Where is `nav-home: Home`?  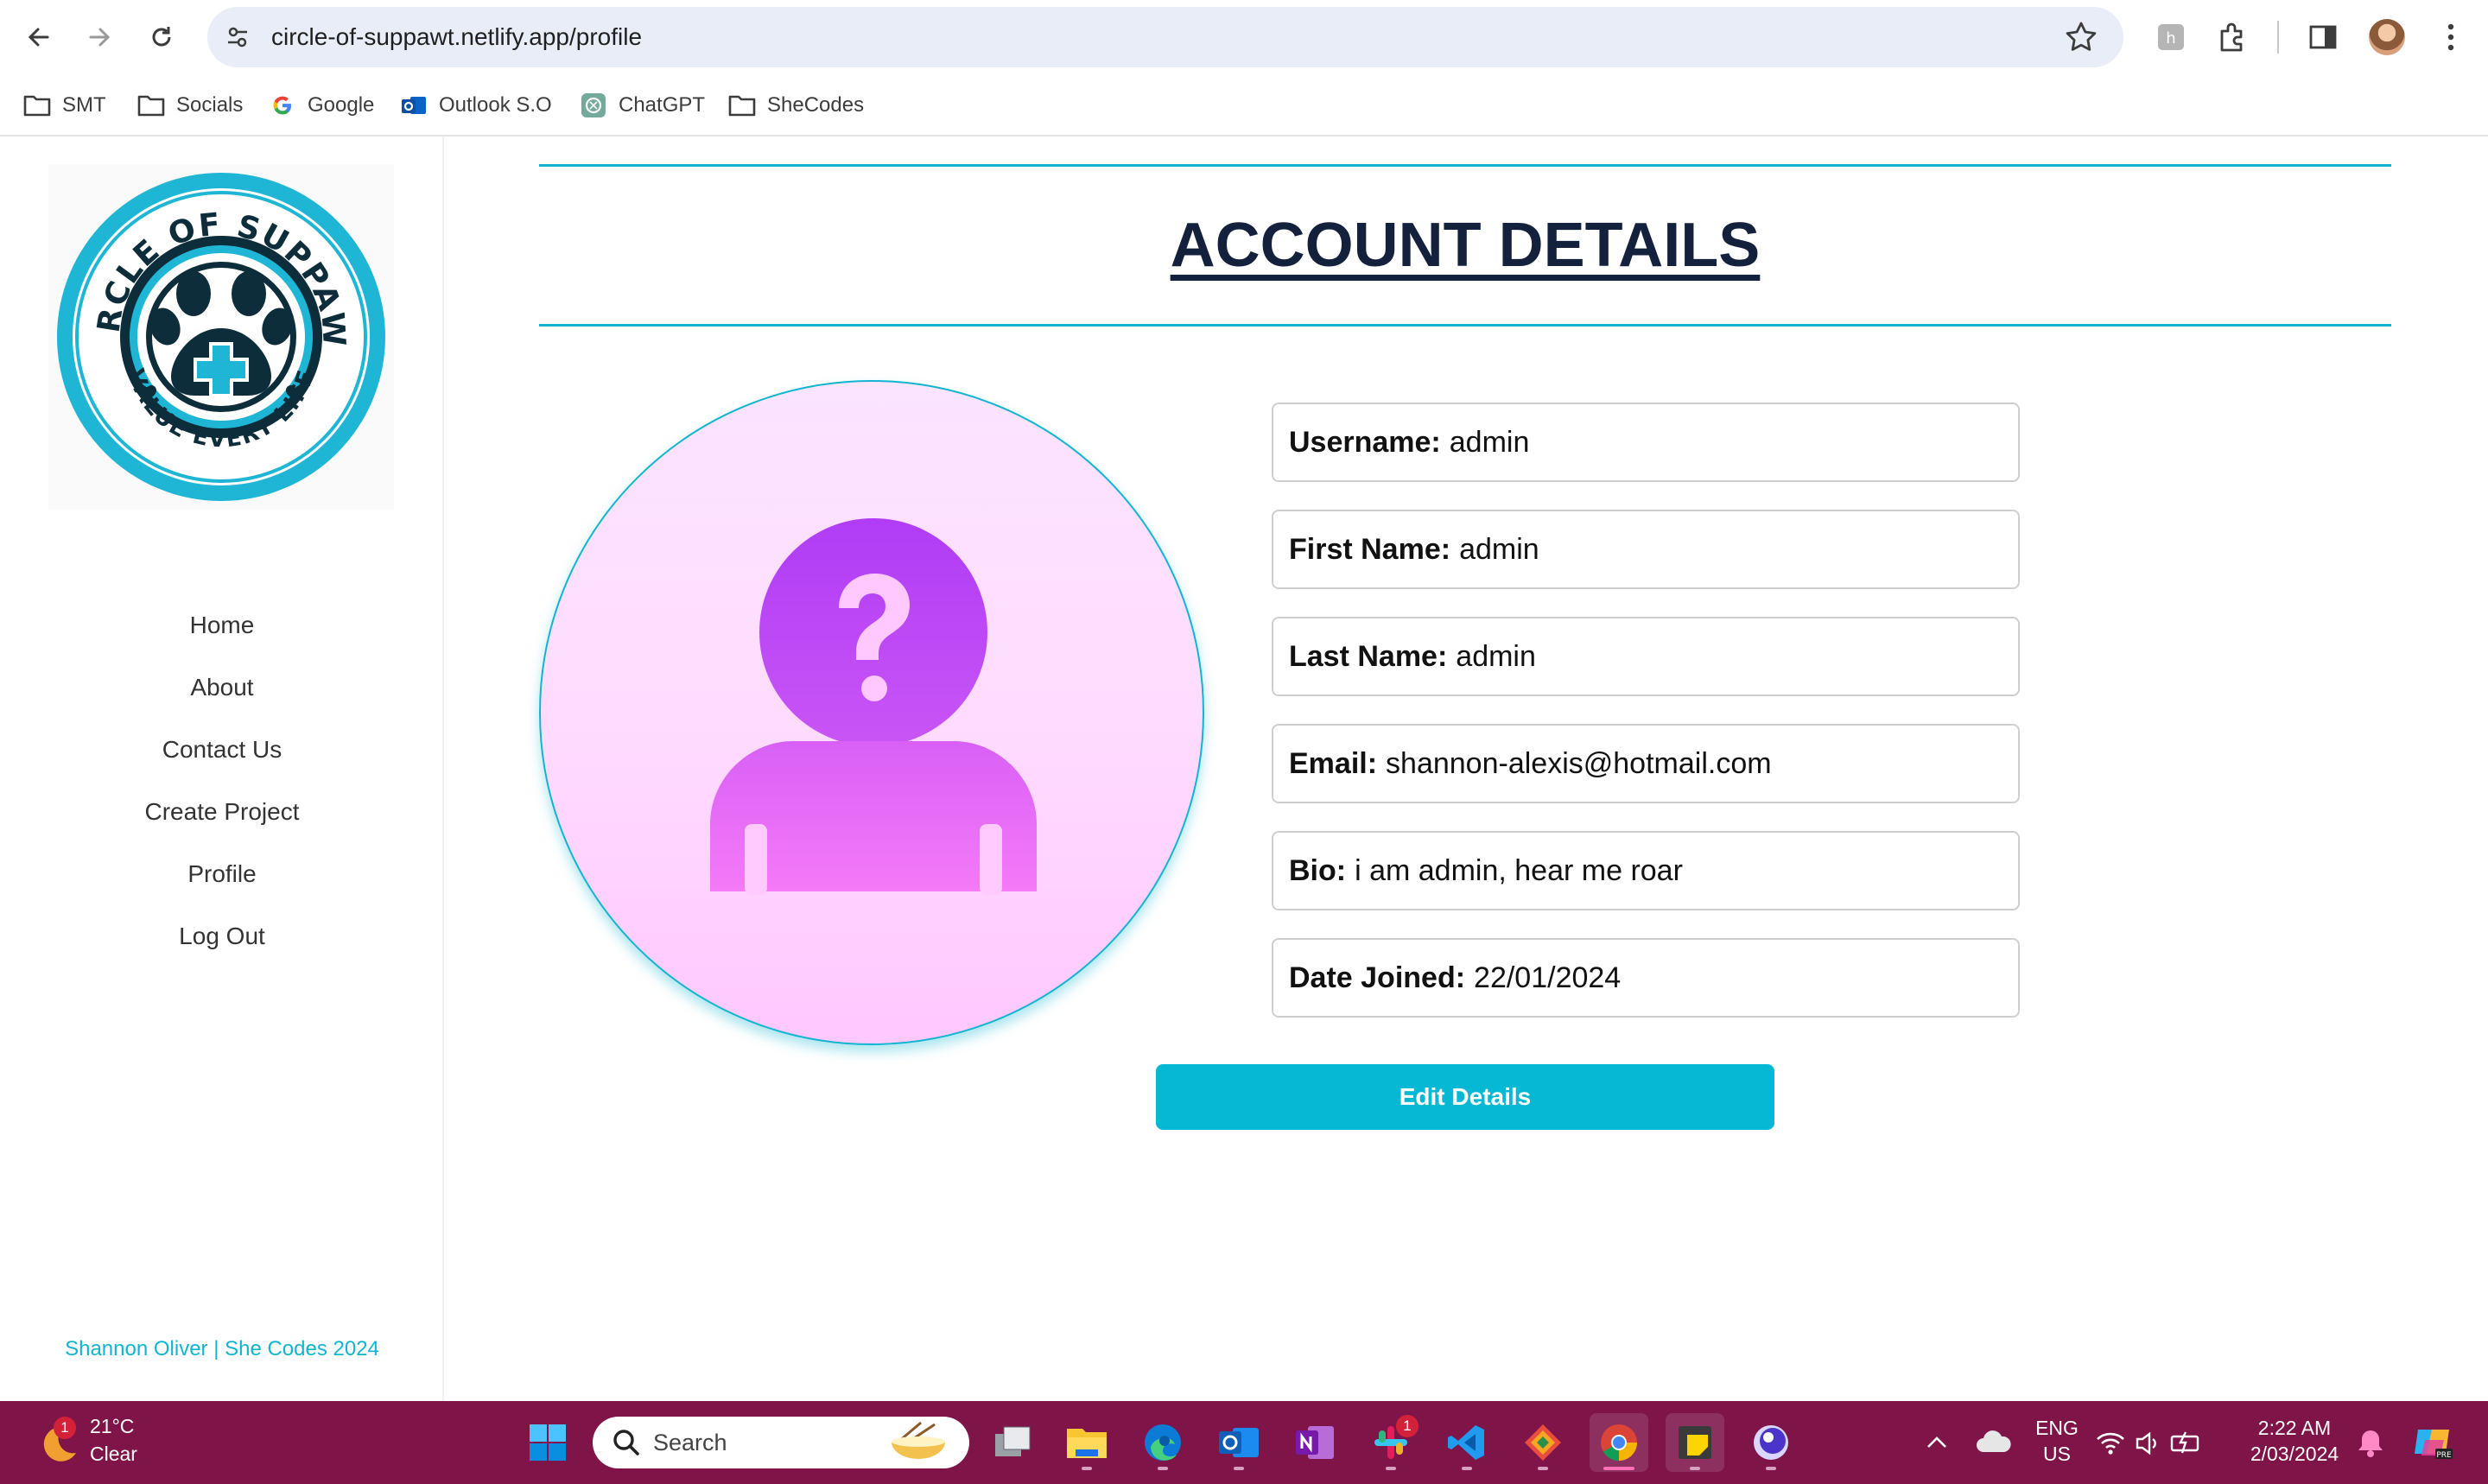 nav-home: Home is located at coordinates (222, 625).